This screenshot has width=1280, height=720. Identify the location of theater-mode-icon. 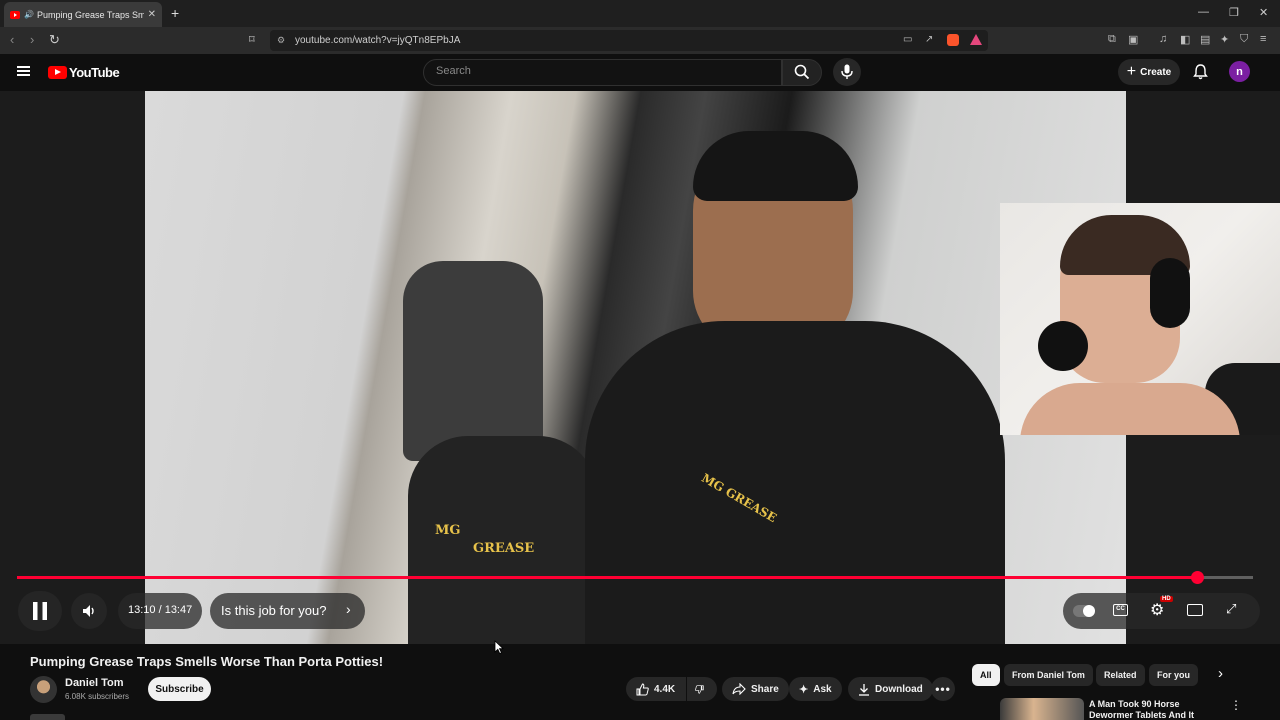
(1195, 610).